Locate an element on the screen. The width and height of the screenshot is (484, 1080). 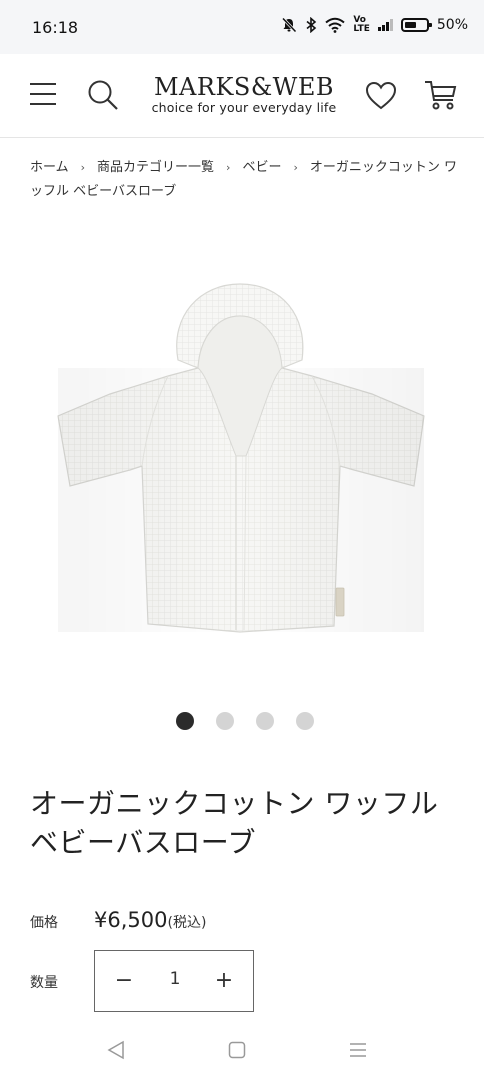
signal-icon is located at coordinates (385, 25).